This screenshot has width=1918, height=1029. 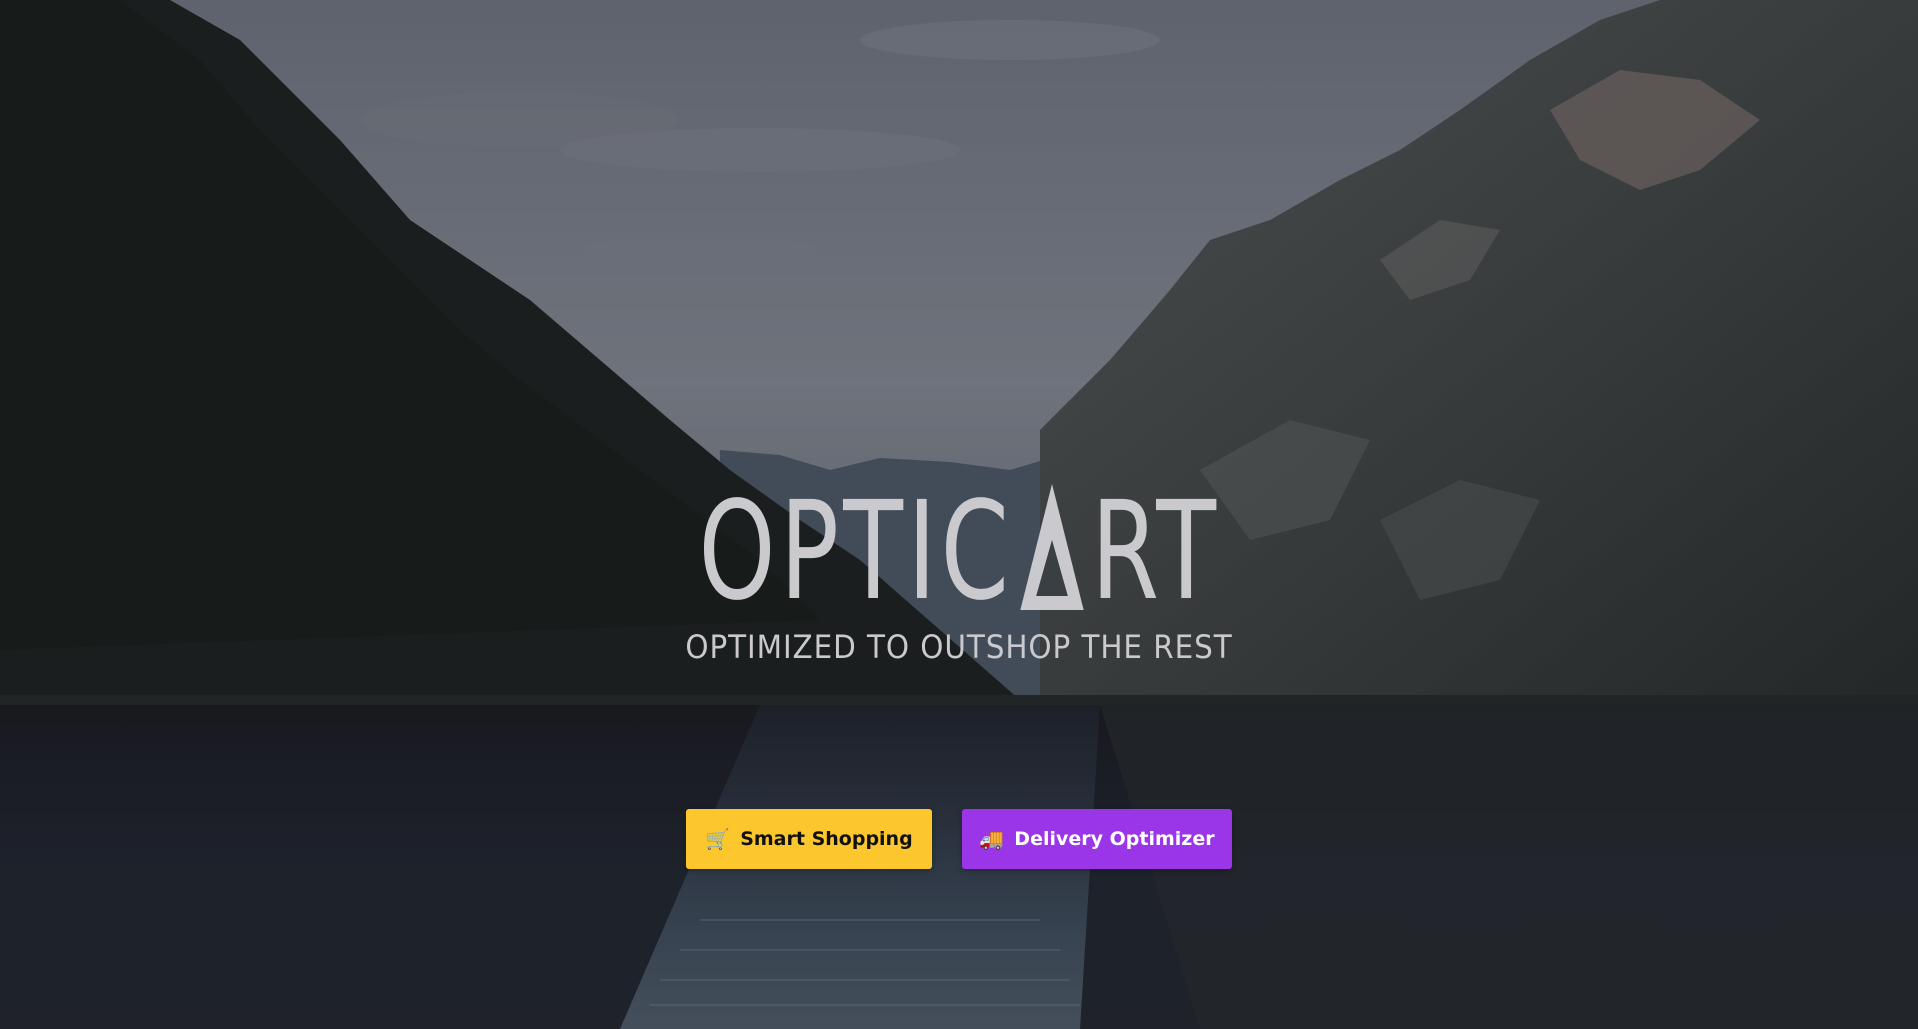 I want to click on logo-wordmark: OPTIC RT, so click(x=959, y=549).